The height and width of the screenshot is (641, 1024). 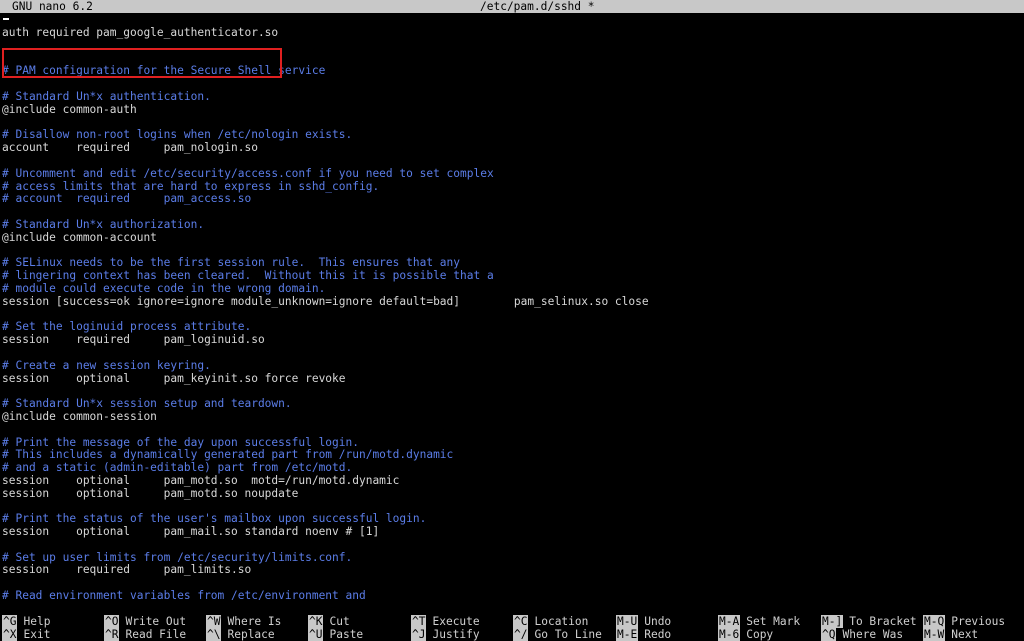 I want to click on shortcut-help: ^G Help, so click(x=26, y=621).